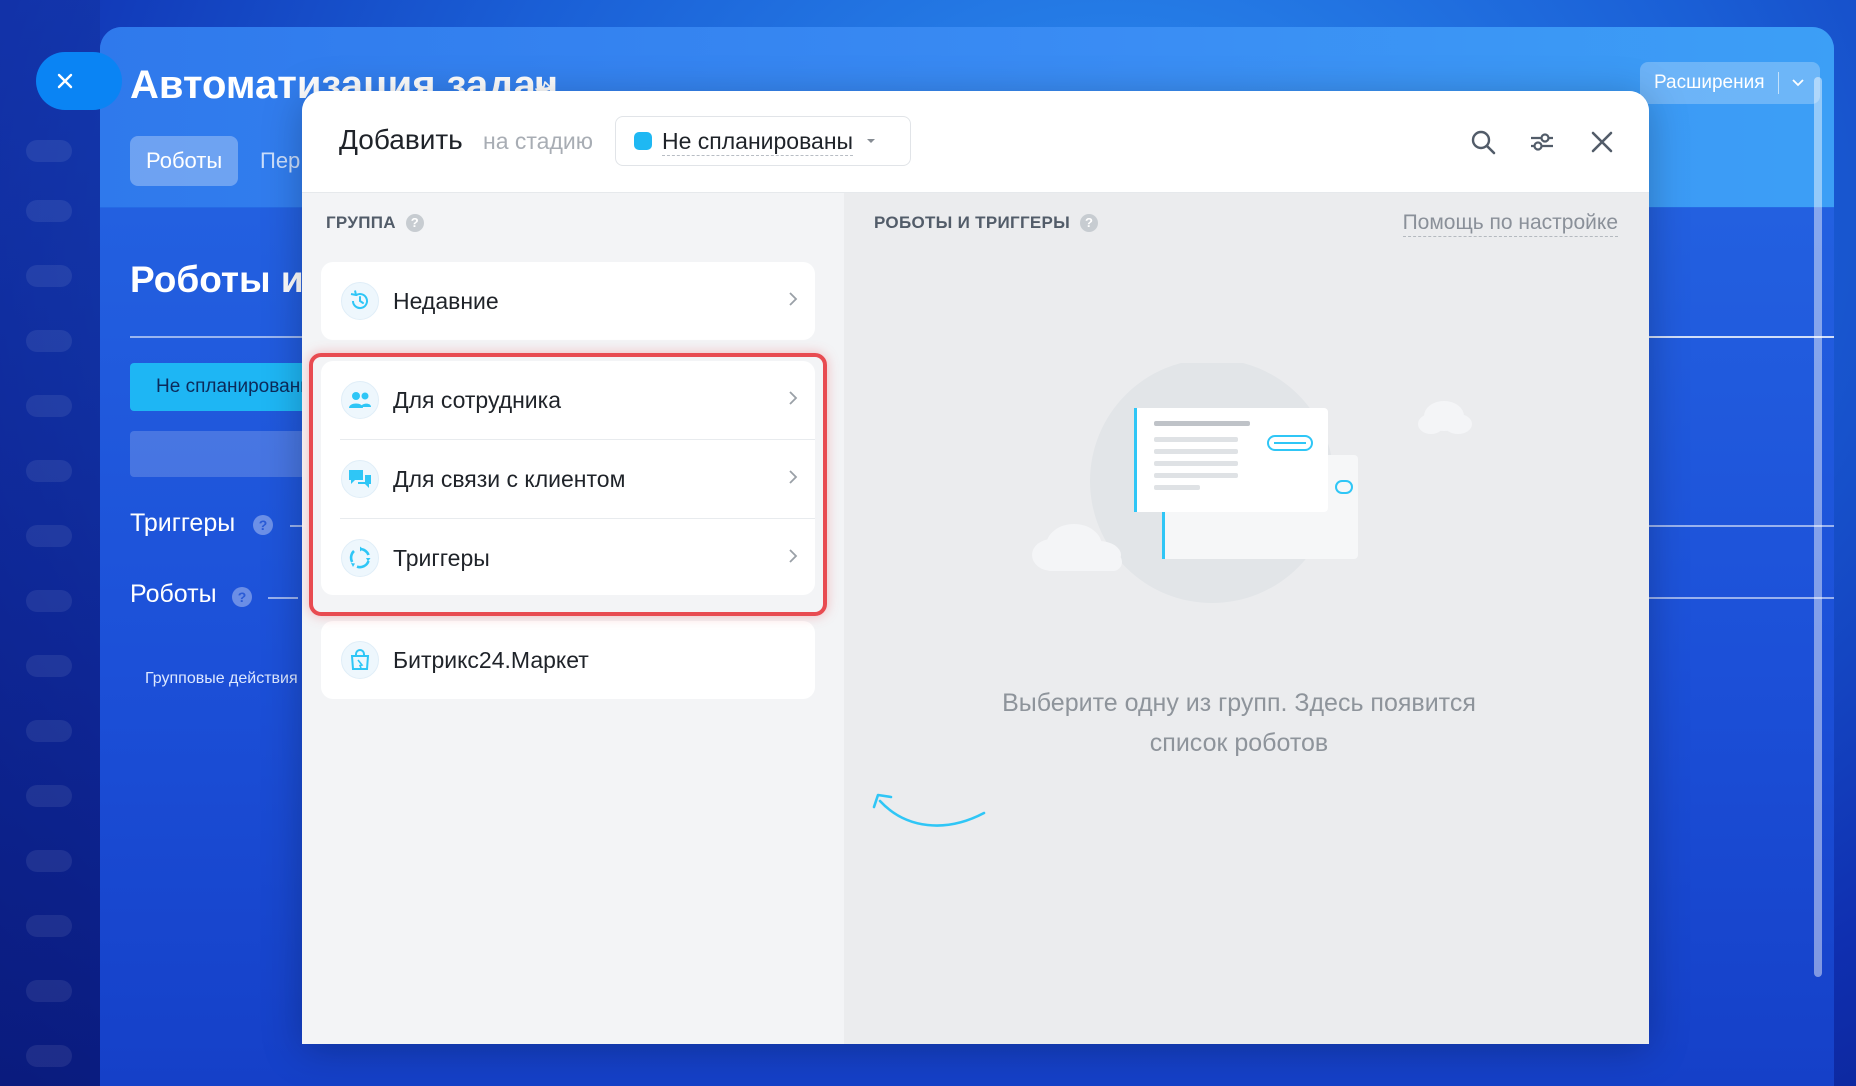 This screenshot has height=1086, width=1856. What do you see at coordinates (972, 222) in the screenshot?
I see `robots-section-text: РОБОТЫ И ТРИГГЕРЫ` at bounding box center [972, 222].